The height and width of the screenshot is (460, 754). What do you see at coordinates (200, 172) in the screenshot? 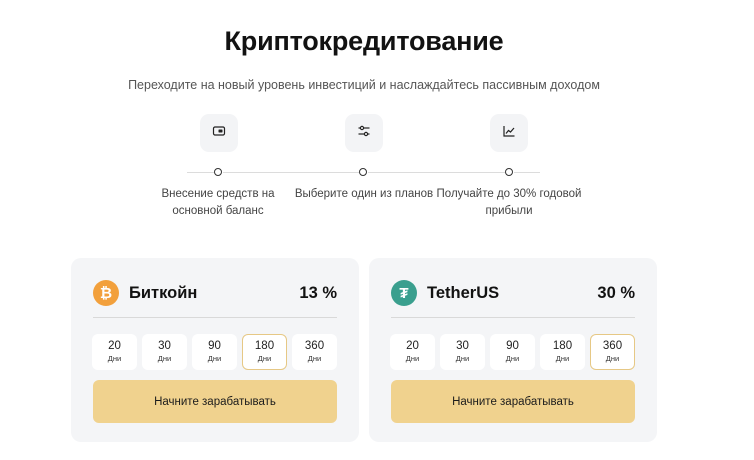
I see `step-line-1a` at bounding box center [200, 172].